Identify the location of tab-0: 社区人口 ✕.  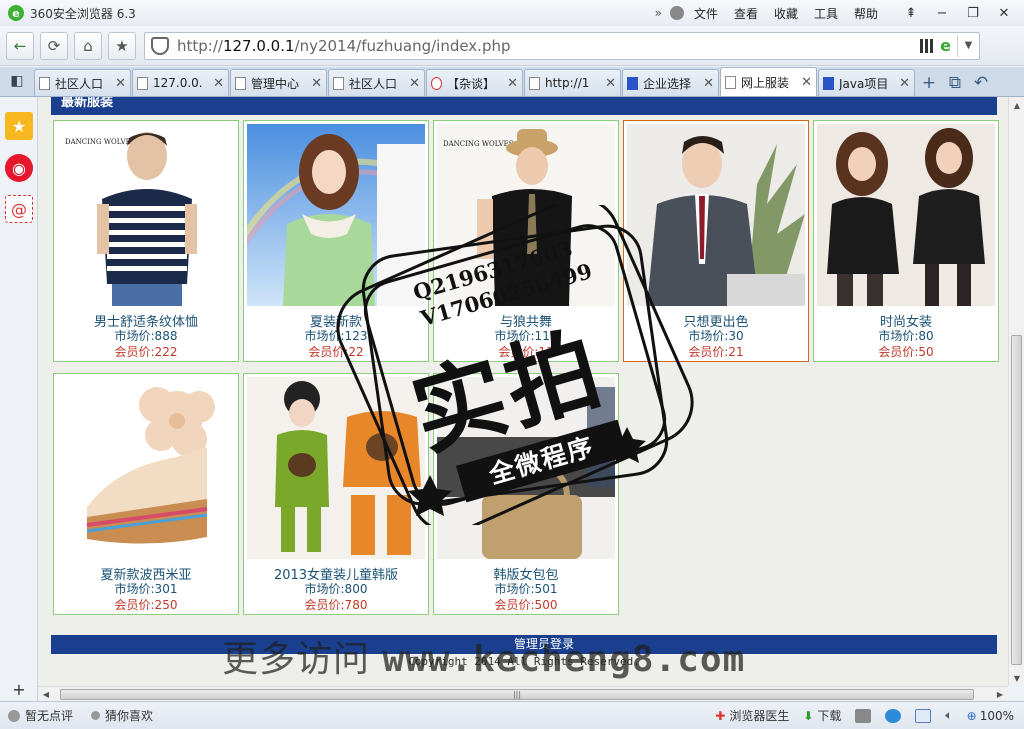
(82, 82).